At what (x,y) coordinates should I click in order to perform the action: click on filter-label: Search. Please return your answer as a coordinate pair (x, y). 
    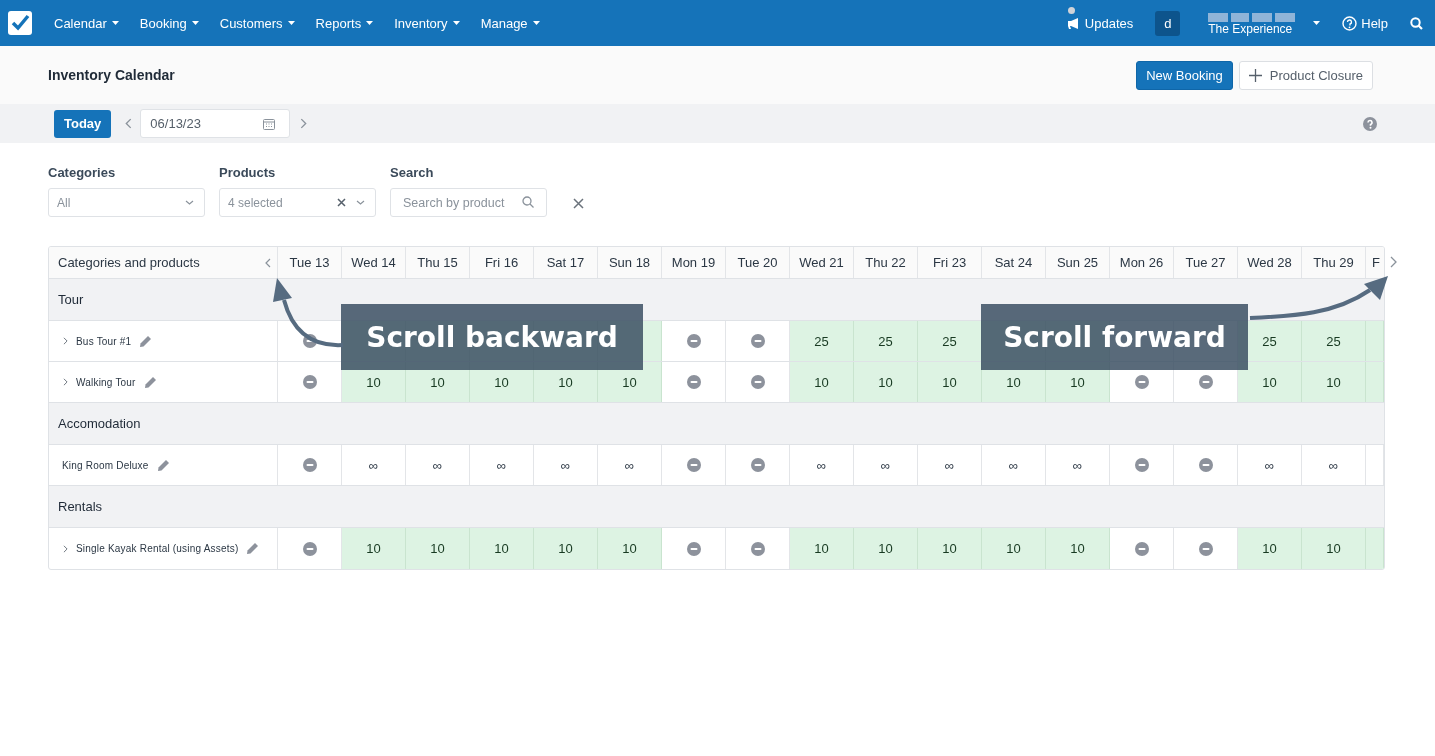
    Looking at the image, I should click on (412, 172).